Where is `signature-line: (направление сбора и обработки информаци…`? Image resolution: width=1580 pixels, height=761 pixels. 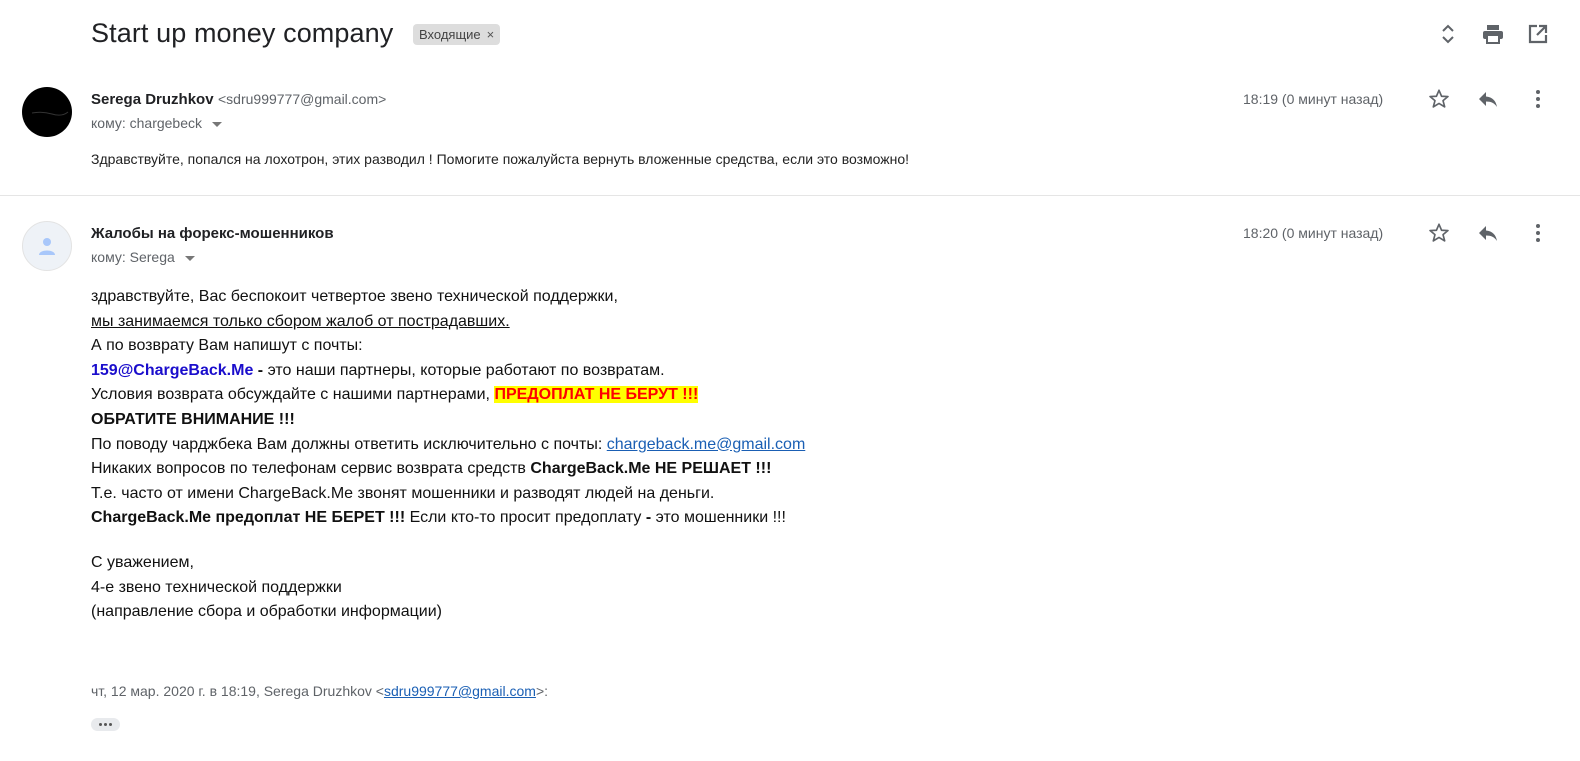
signature-line: (направление сбора и обработки информаци… is located at coordinates (266, 612).